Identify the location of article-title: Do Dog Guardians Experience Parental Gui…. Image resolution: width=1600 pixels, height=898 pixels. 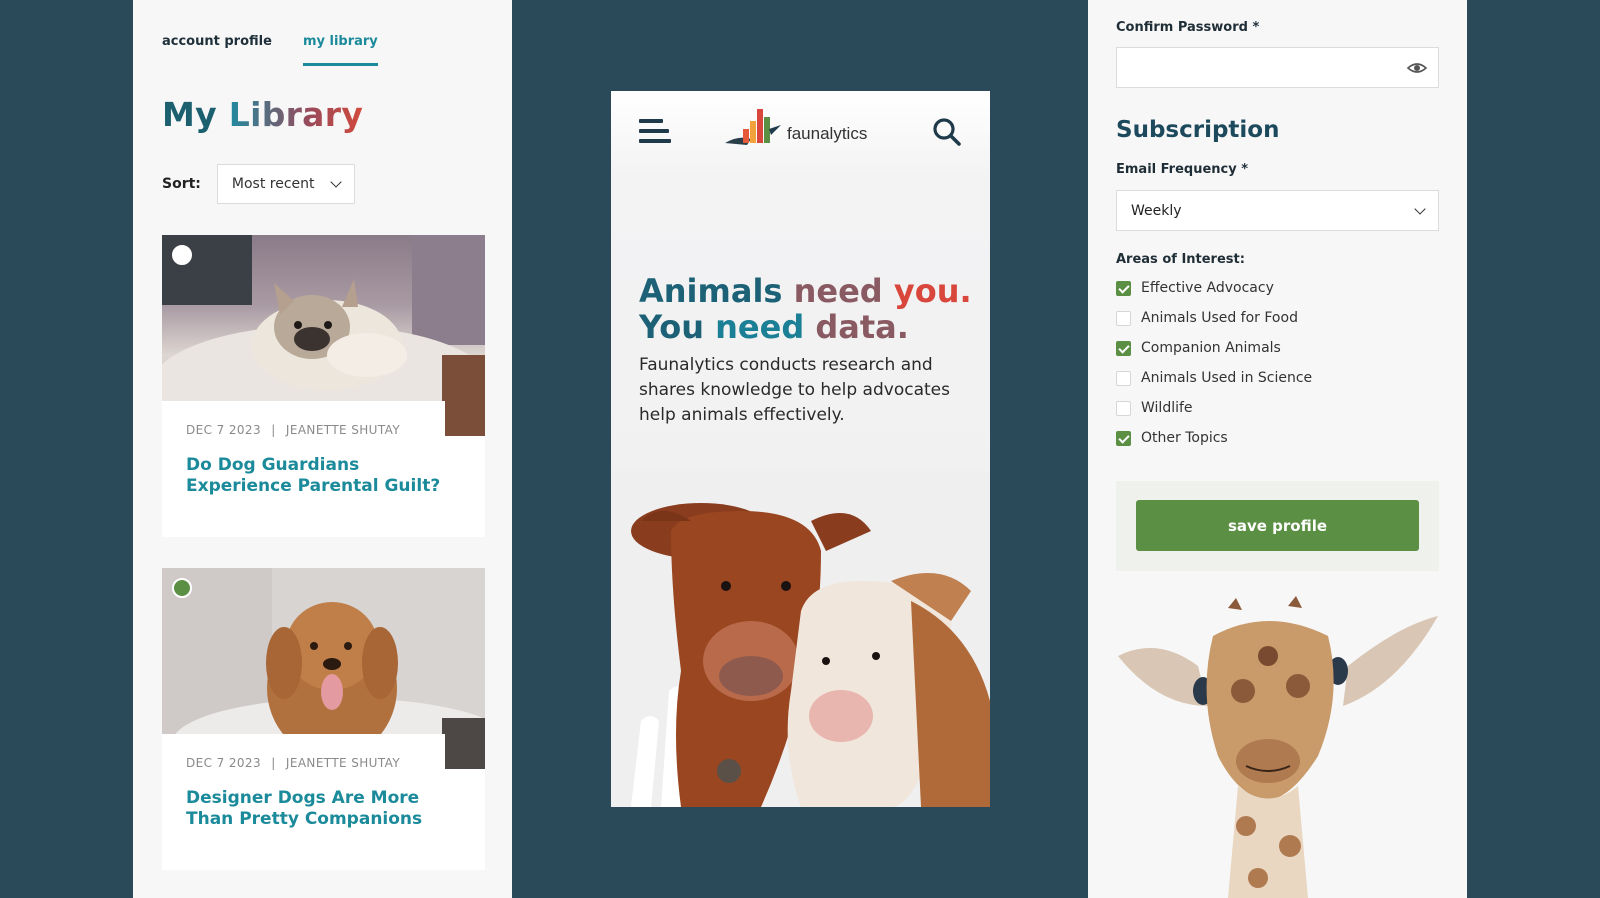
(316, 476).